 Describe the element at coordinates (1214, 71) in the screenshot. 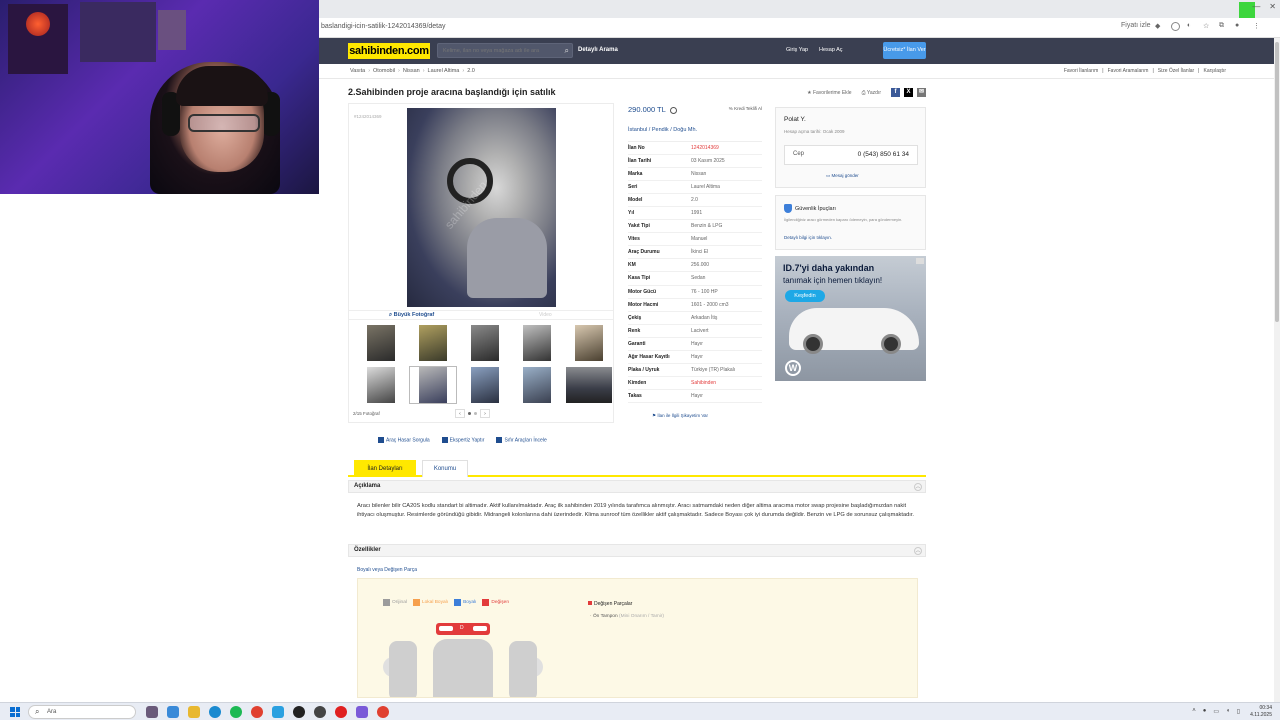

I see `compare-link: Karşılaştır` at that location.